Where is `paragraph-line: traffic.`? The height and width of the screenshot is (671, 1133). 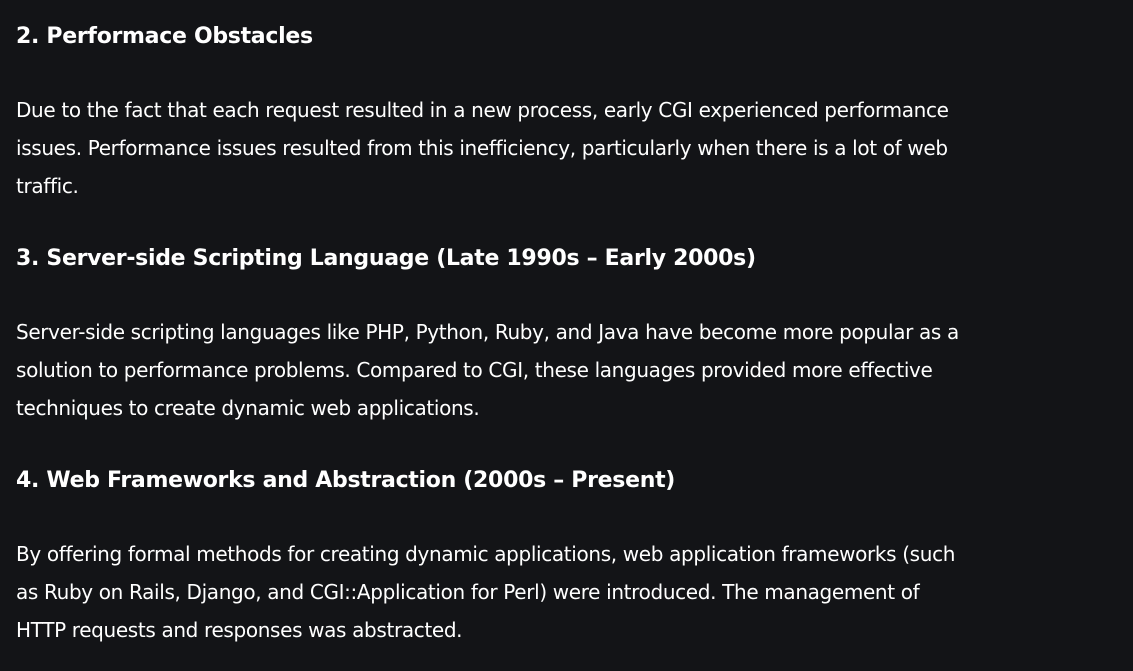
paragraph-line: traffic. is located at coordinates (47, 186).